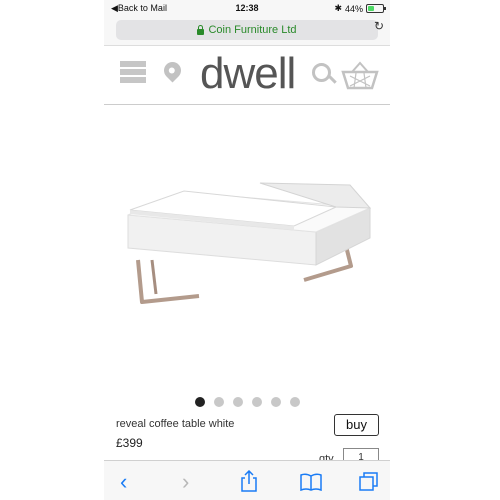  Describe the element at coordinates (353, 8) in the screenshot. I see `battery-percent: 44%` at that location.